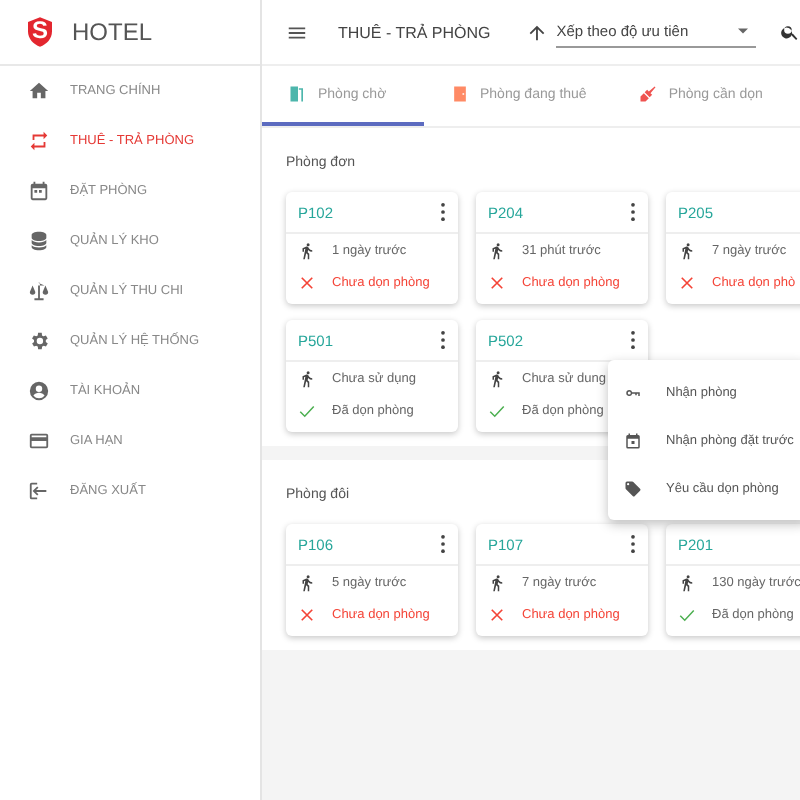 The width and height of the screenshot is (800, 800). What do you see at coordinates (39, 291) in the screenshot?
I see `scales-icon` at bounding box center [39, 291].